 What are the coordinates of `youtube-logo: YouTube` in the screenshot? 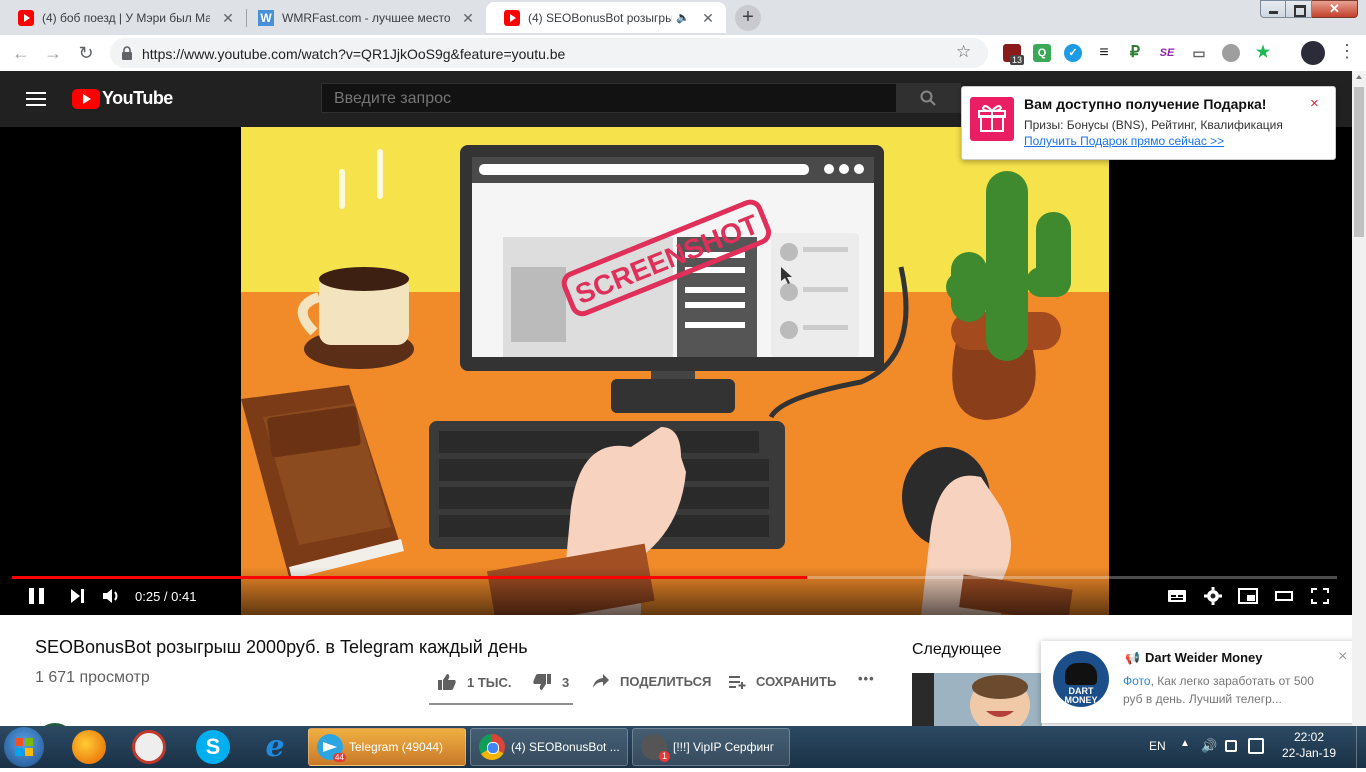 It's located at (122, 98).